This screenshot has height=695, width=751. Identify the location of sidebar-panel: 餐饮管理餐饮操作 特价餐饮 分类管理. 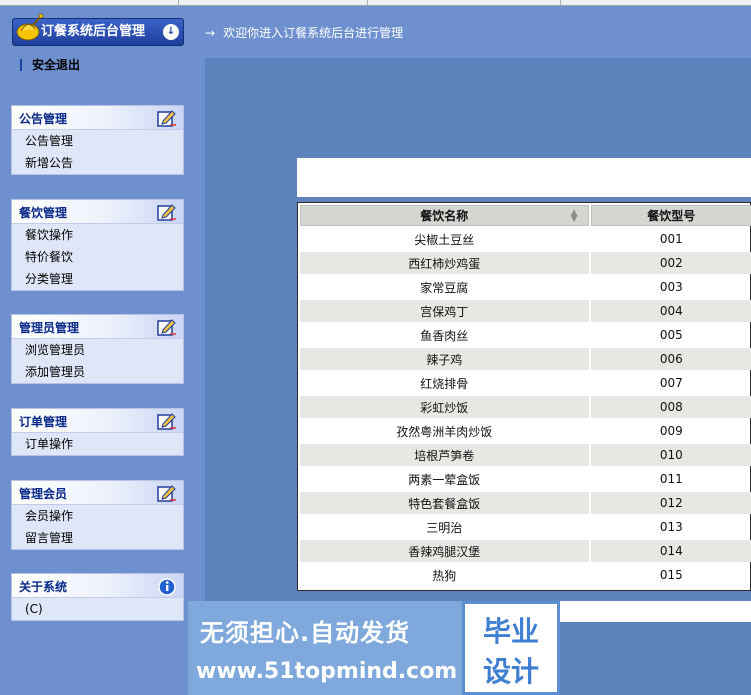
(97, 245).